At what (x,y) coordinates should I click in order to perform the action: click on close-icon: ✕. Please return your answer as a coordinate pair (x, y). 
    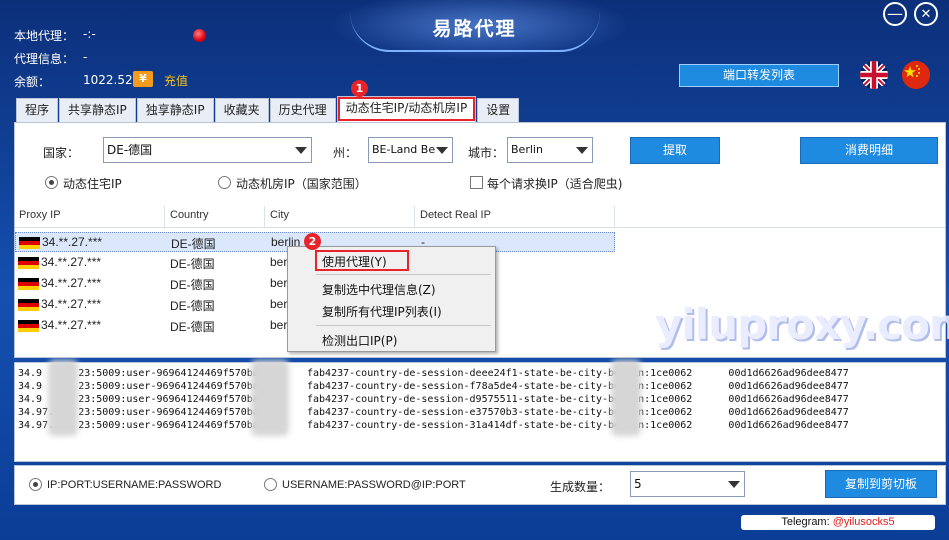
    Looking at the image, I should click on (926, 14).